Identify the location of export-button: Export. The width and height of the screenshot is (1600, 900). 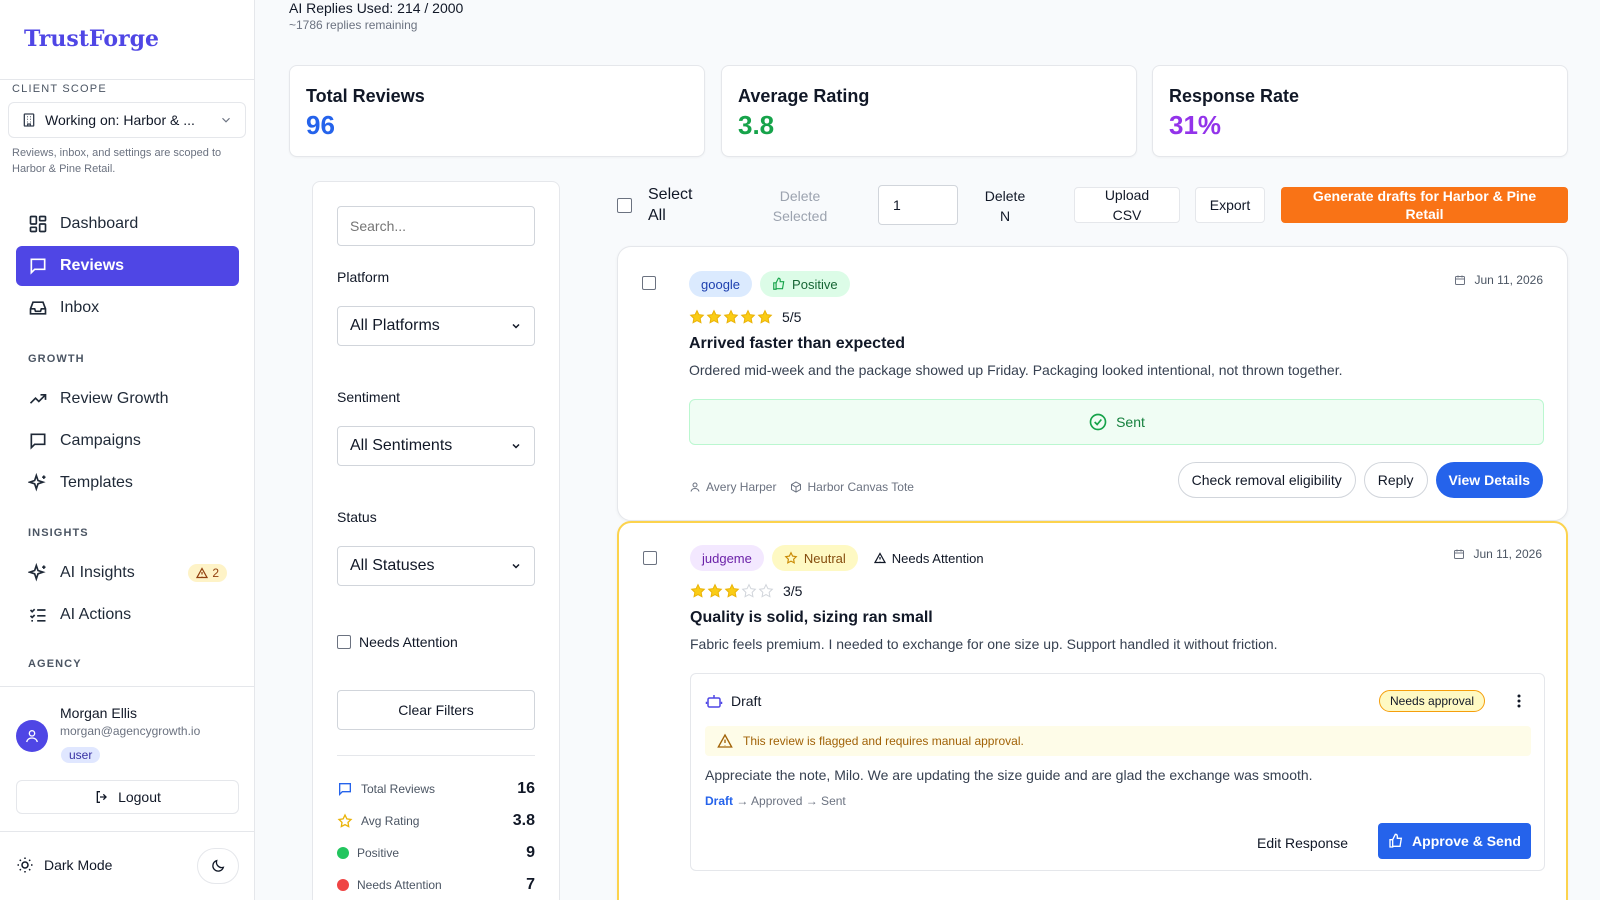
(1230, 205).